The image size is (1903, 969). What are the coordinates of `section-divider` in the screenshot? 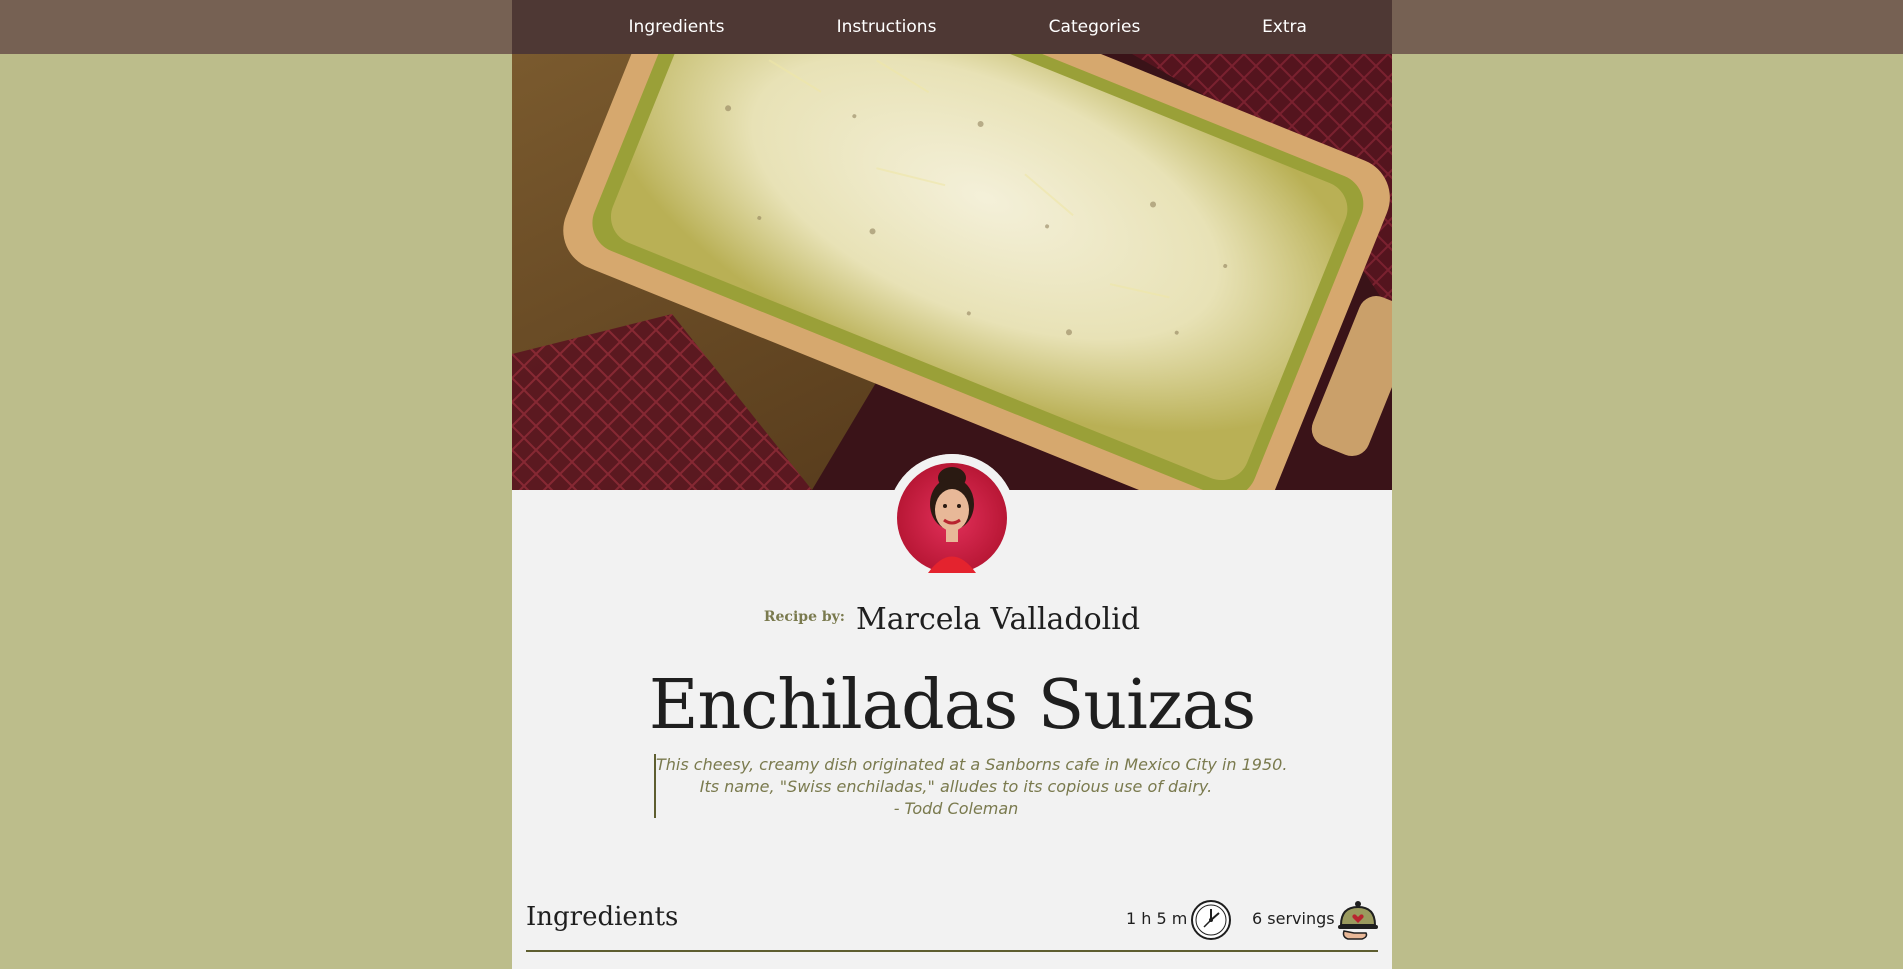 It's located at (952, 951).